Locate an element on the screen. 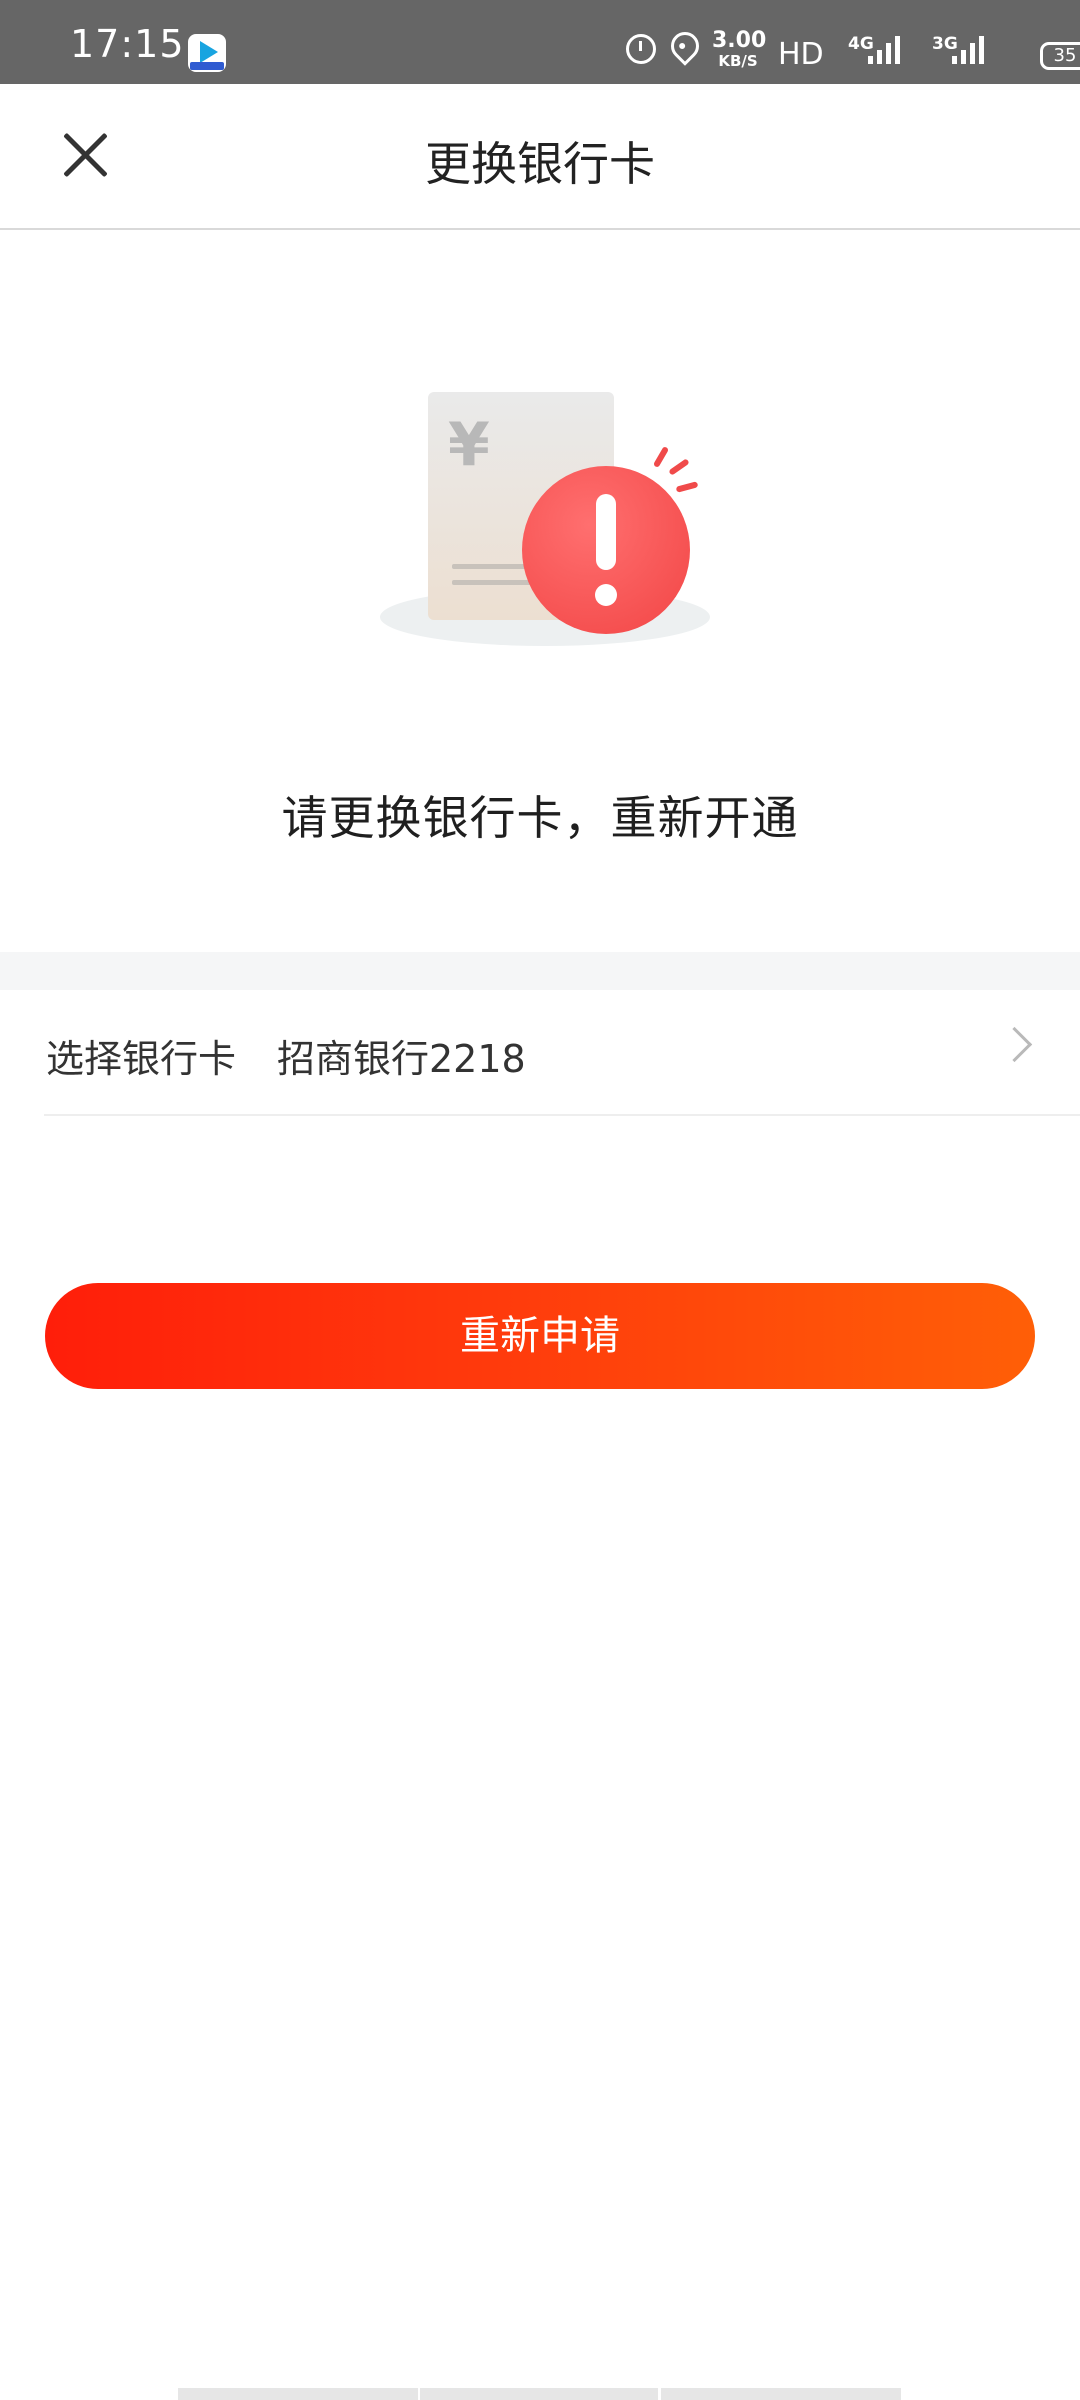  exclamation-alert-icon is located at coordinates (606, 550).